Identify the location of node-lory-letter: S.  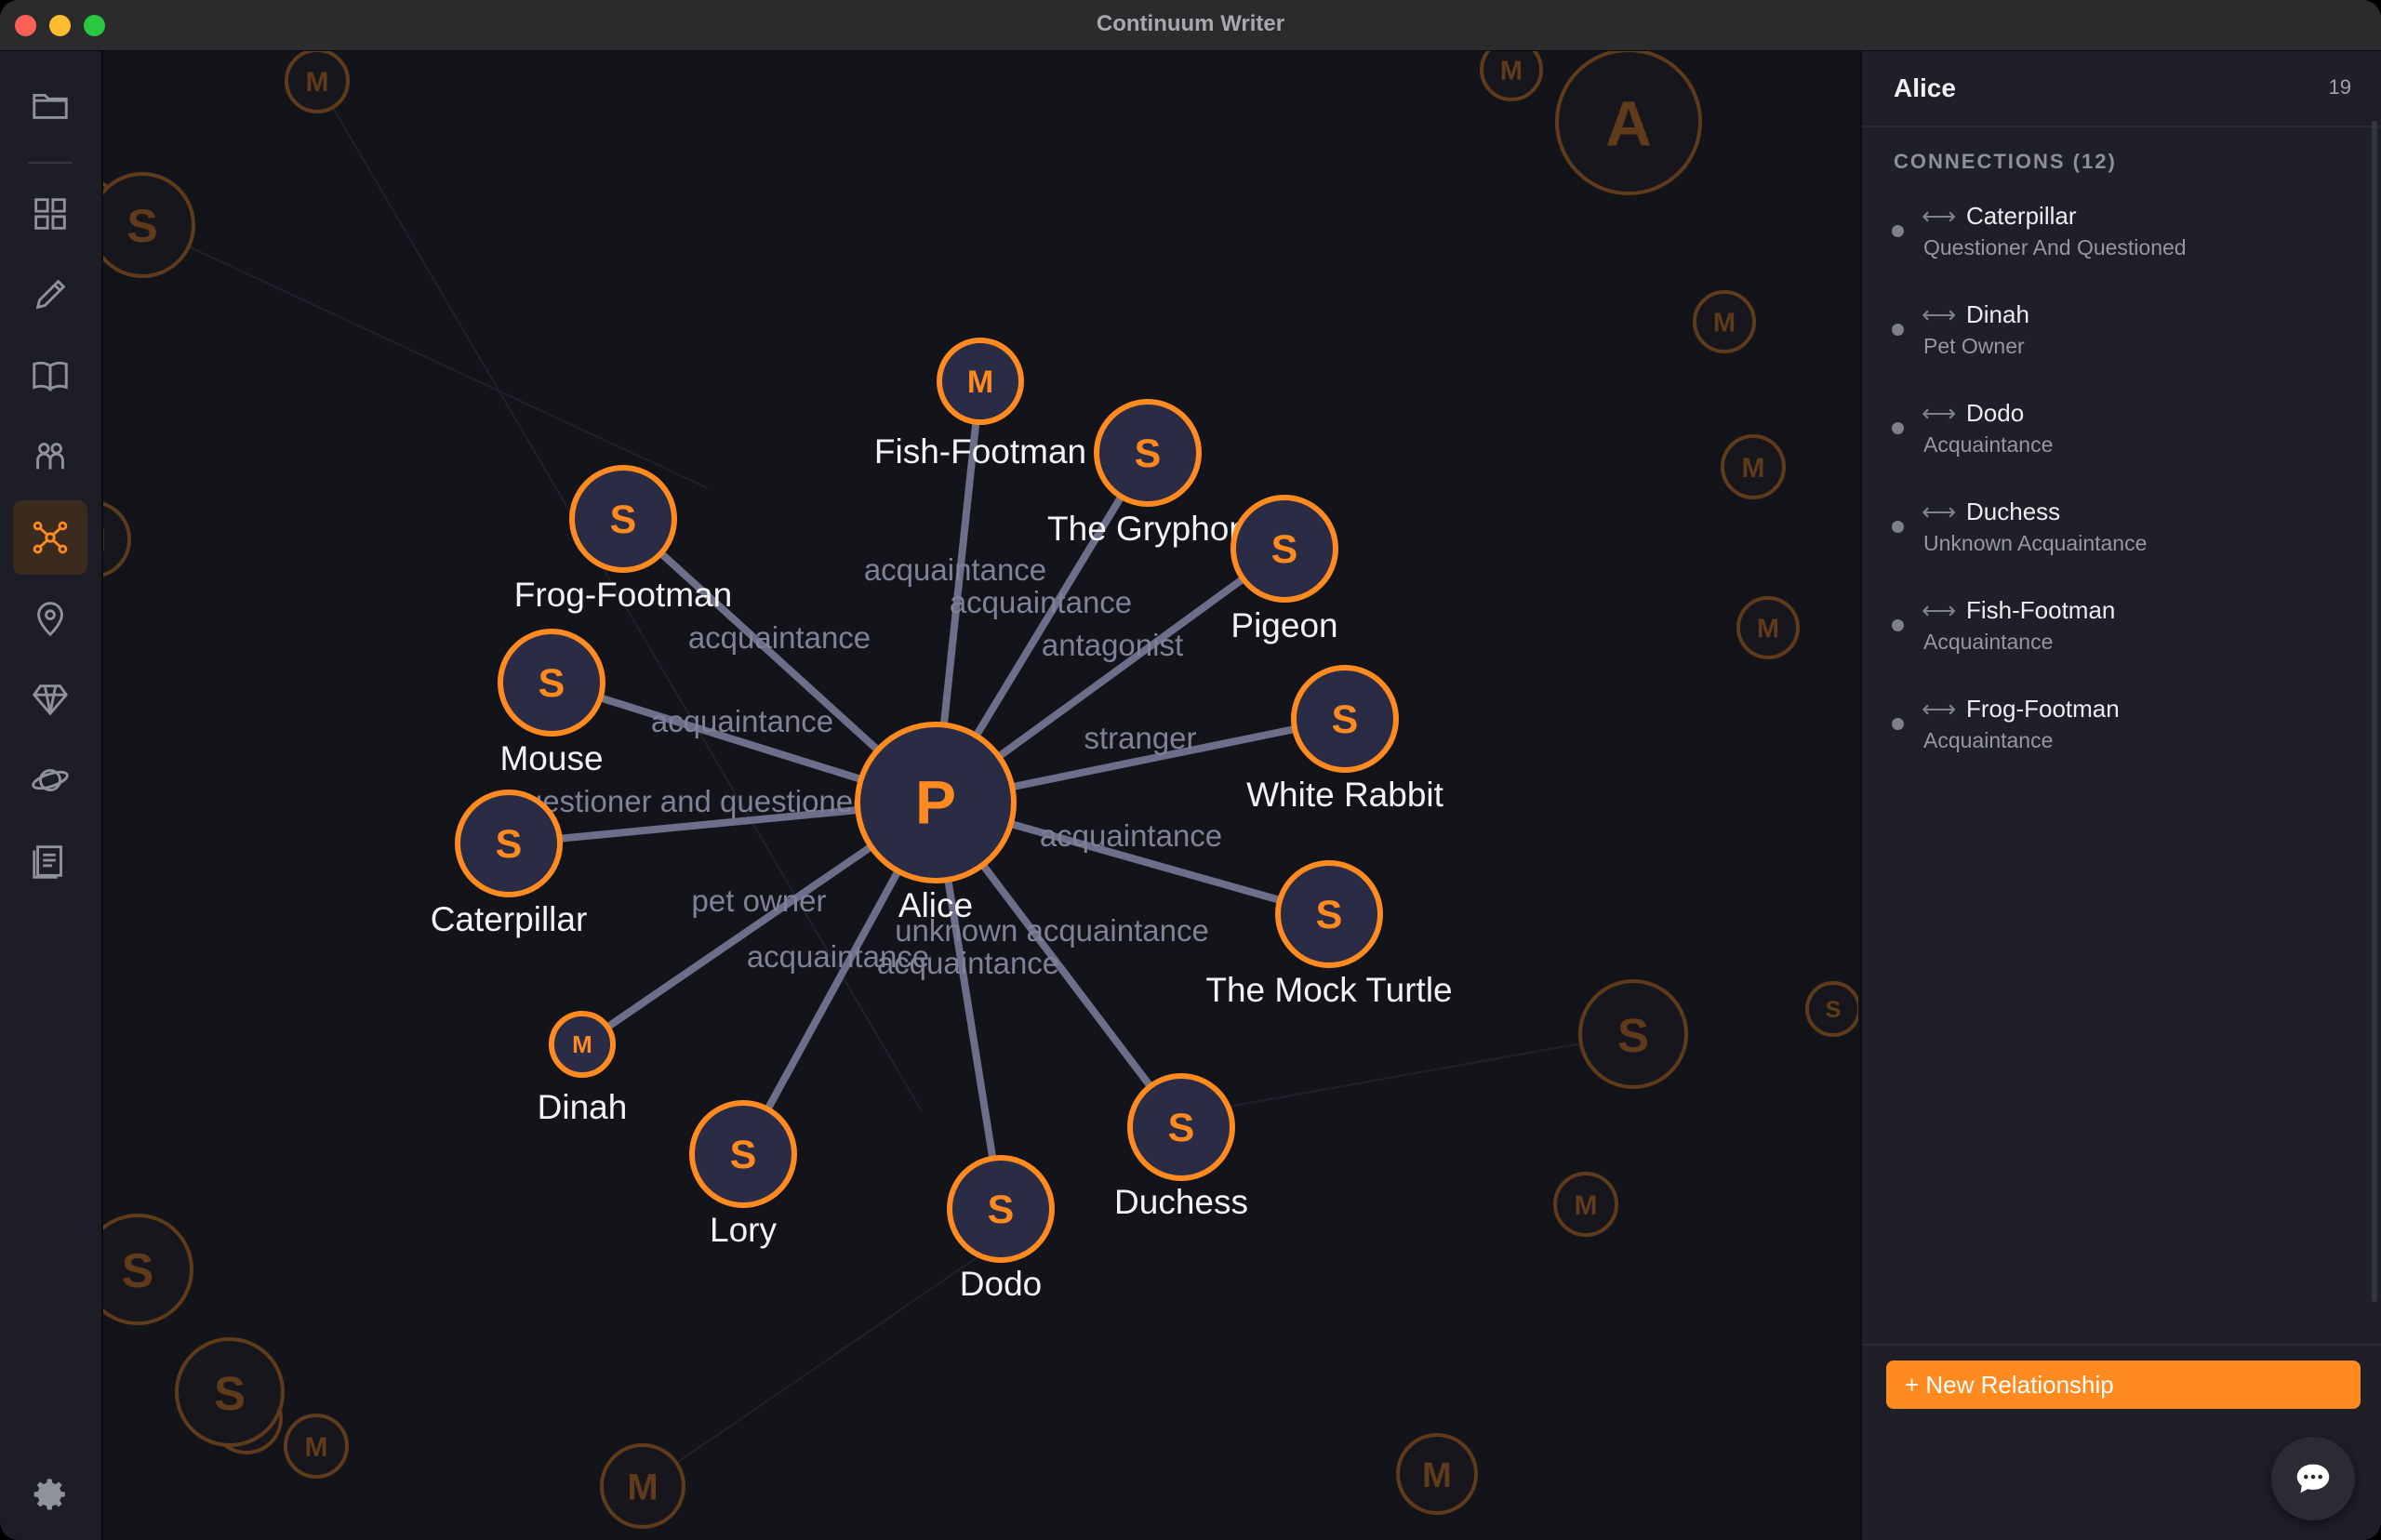
(743, 1155).